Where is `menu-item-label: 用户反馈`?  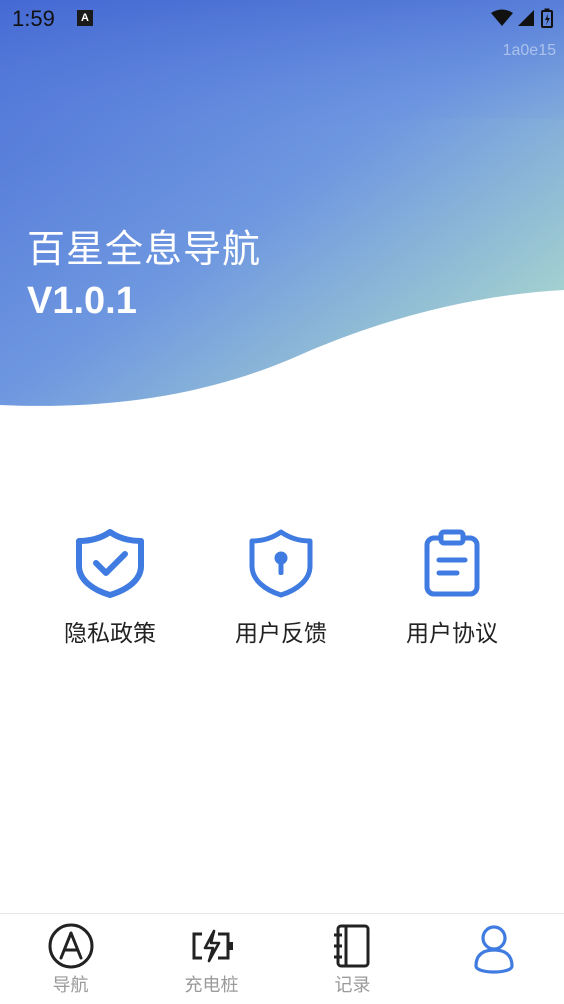
menu-item-label: 用户反馈 is located at coordinates (281, 634).